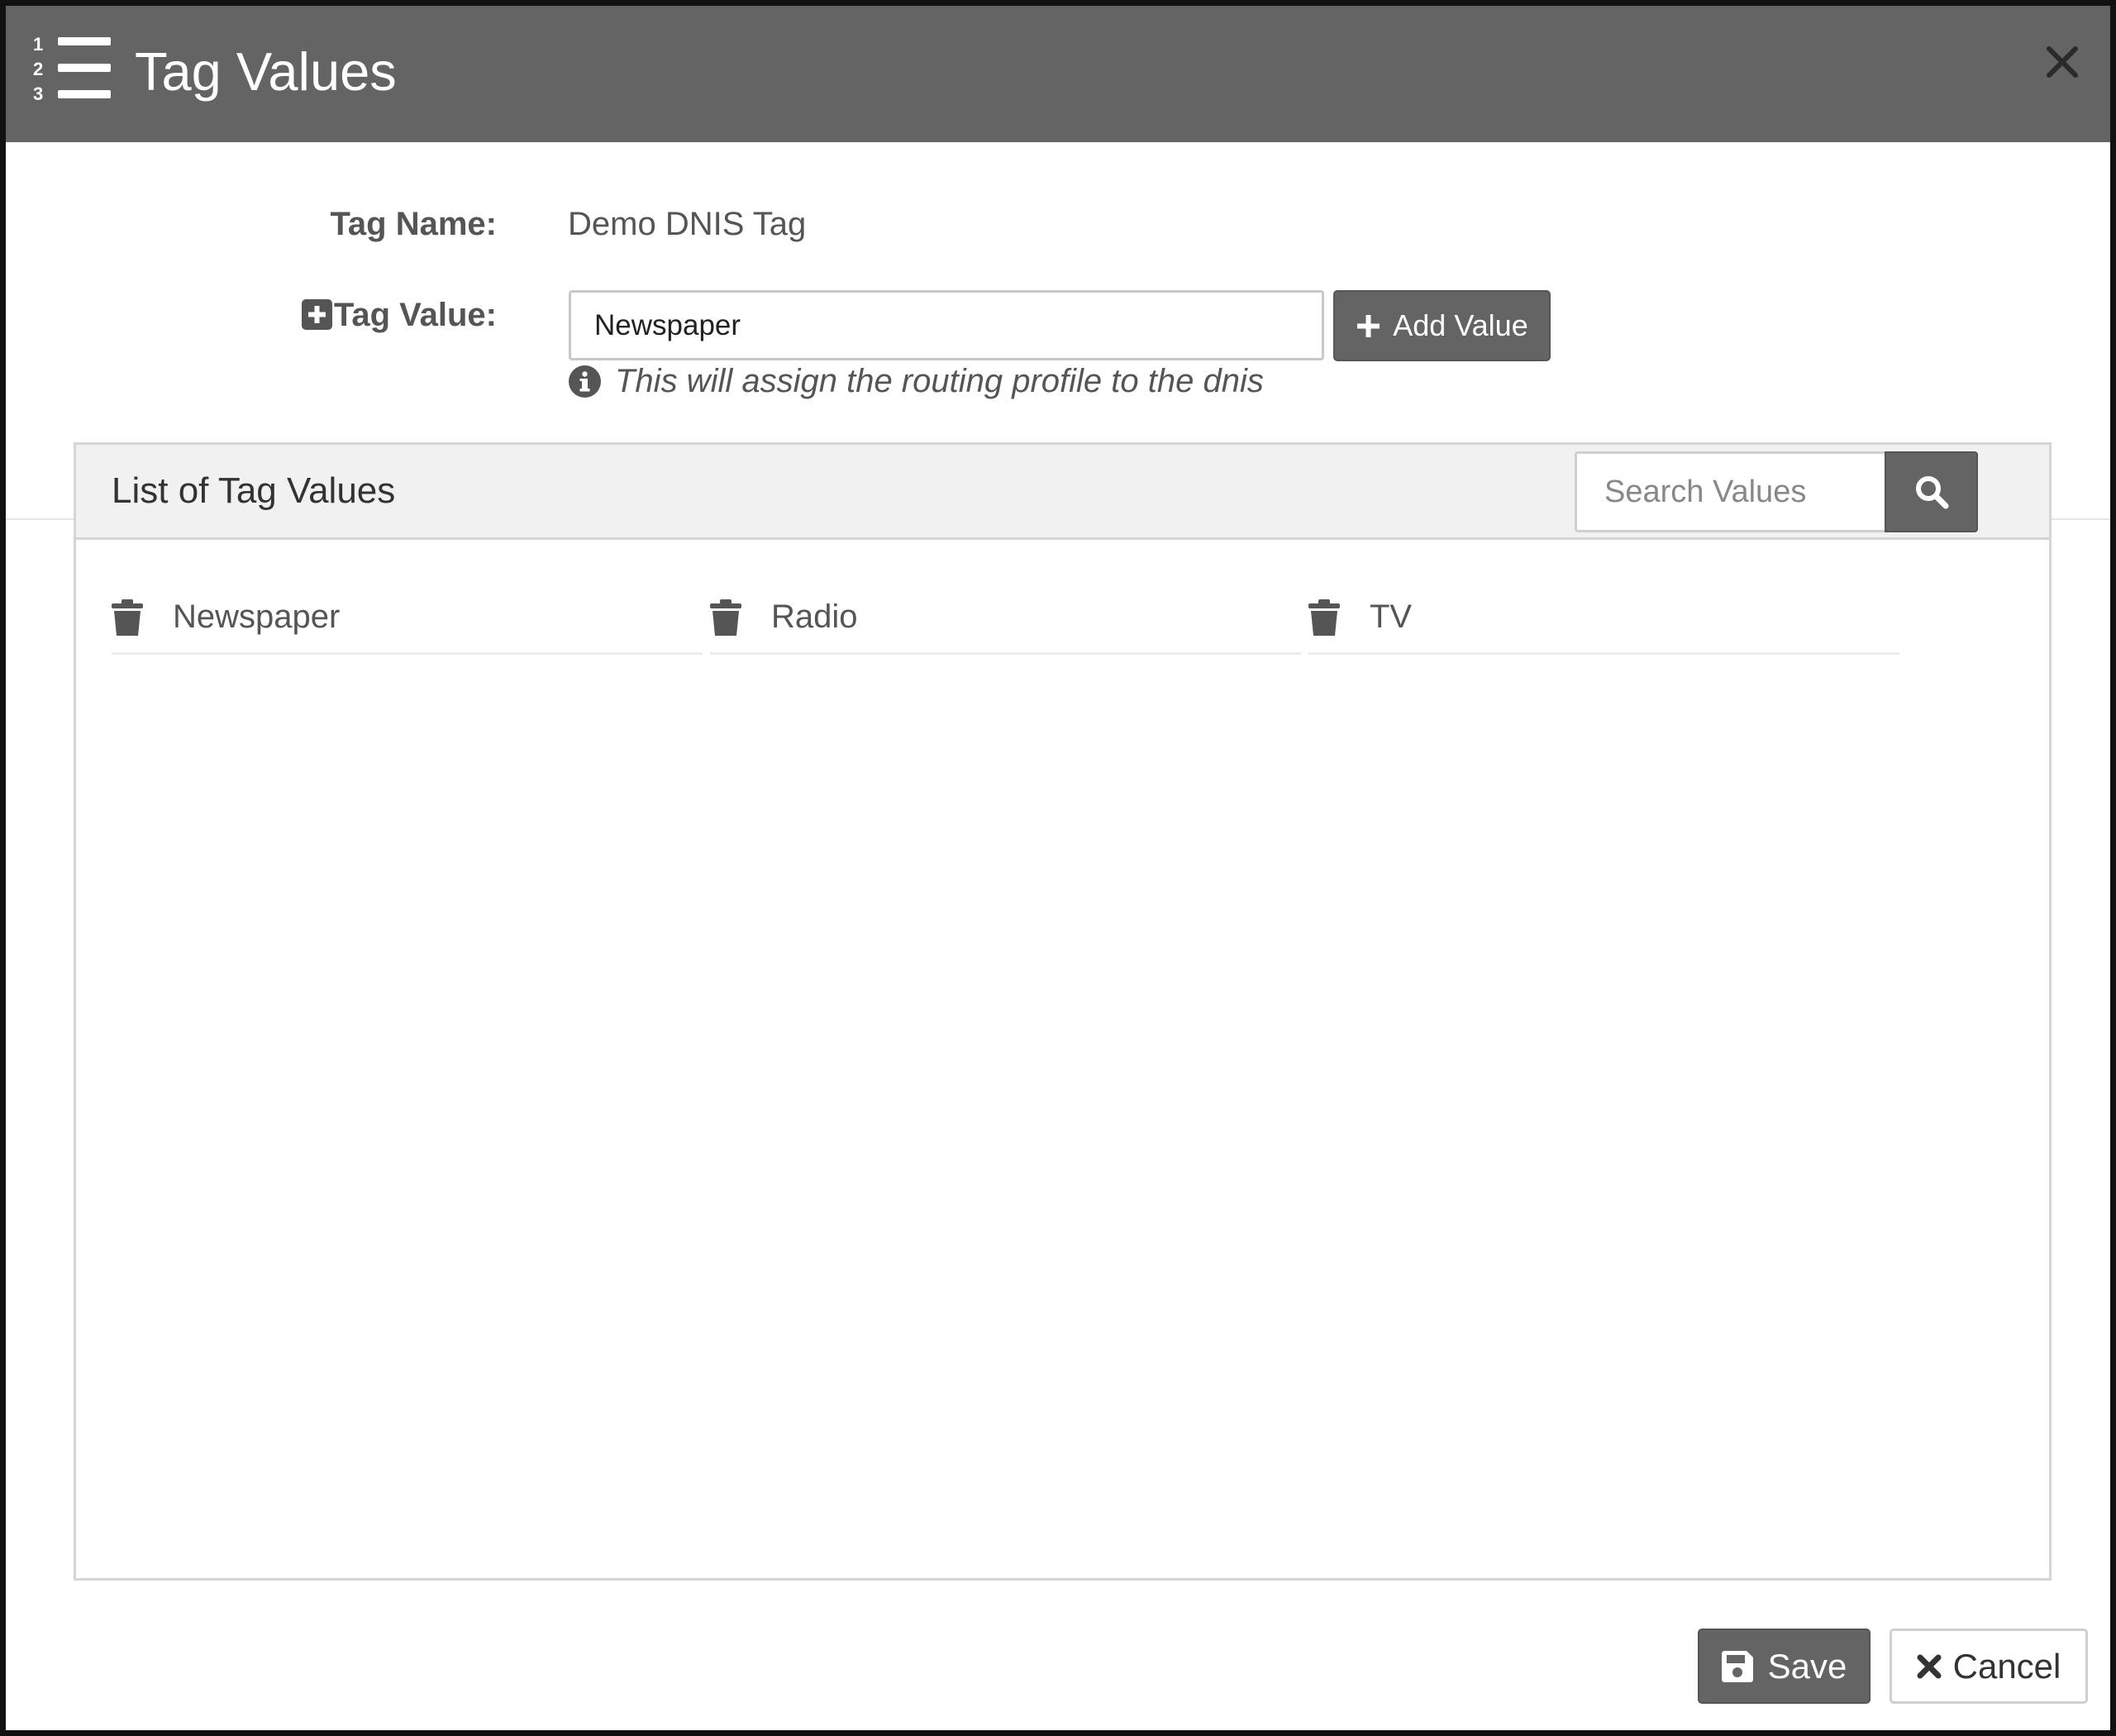  Describe the element at coordinates (1730, 492) in the screenshot. I see `search-input` at that location.